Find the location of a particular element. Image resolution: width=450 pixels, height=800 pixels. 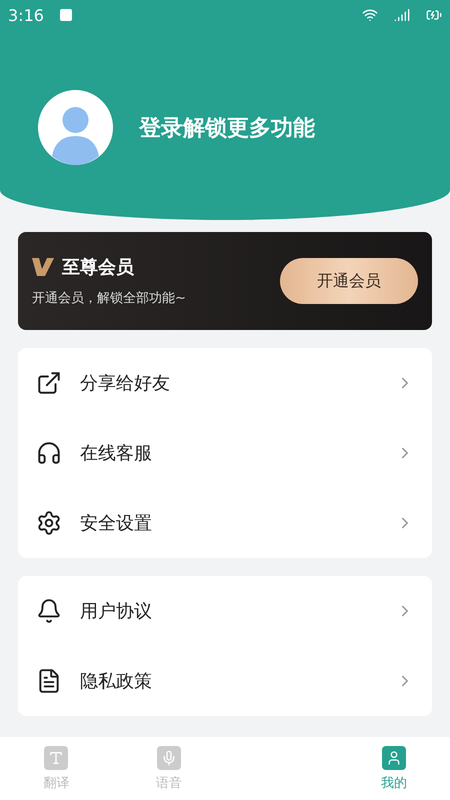

menu-item: 在线客服 is located at coordinates (229, 453).